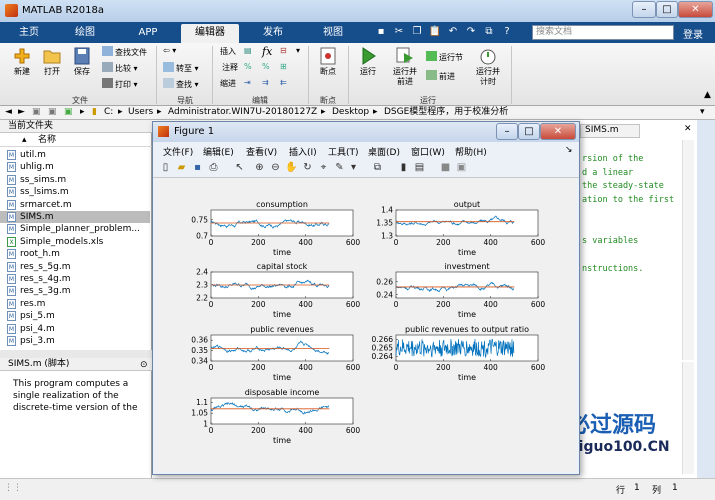  Describe the element at coordinates (52, 62) in the screenshot. I see `open-button: 打开` at that location.